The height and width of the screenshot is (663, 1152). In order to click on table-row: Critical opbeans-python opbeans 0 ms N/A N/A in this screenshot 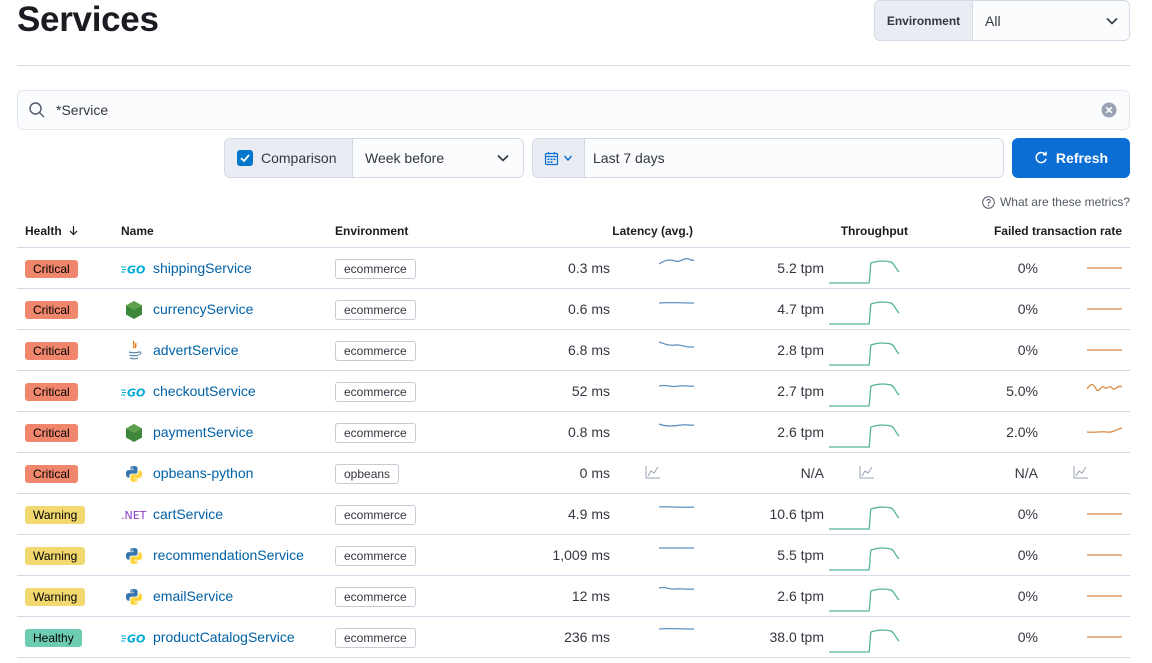, I will do `click(573, 473)`.